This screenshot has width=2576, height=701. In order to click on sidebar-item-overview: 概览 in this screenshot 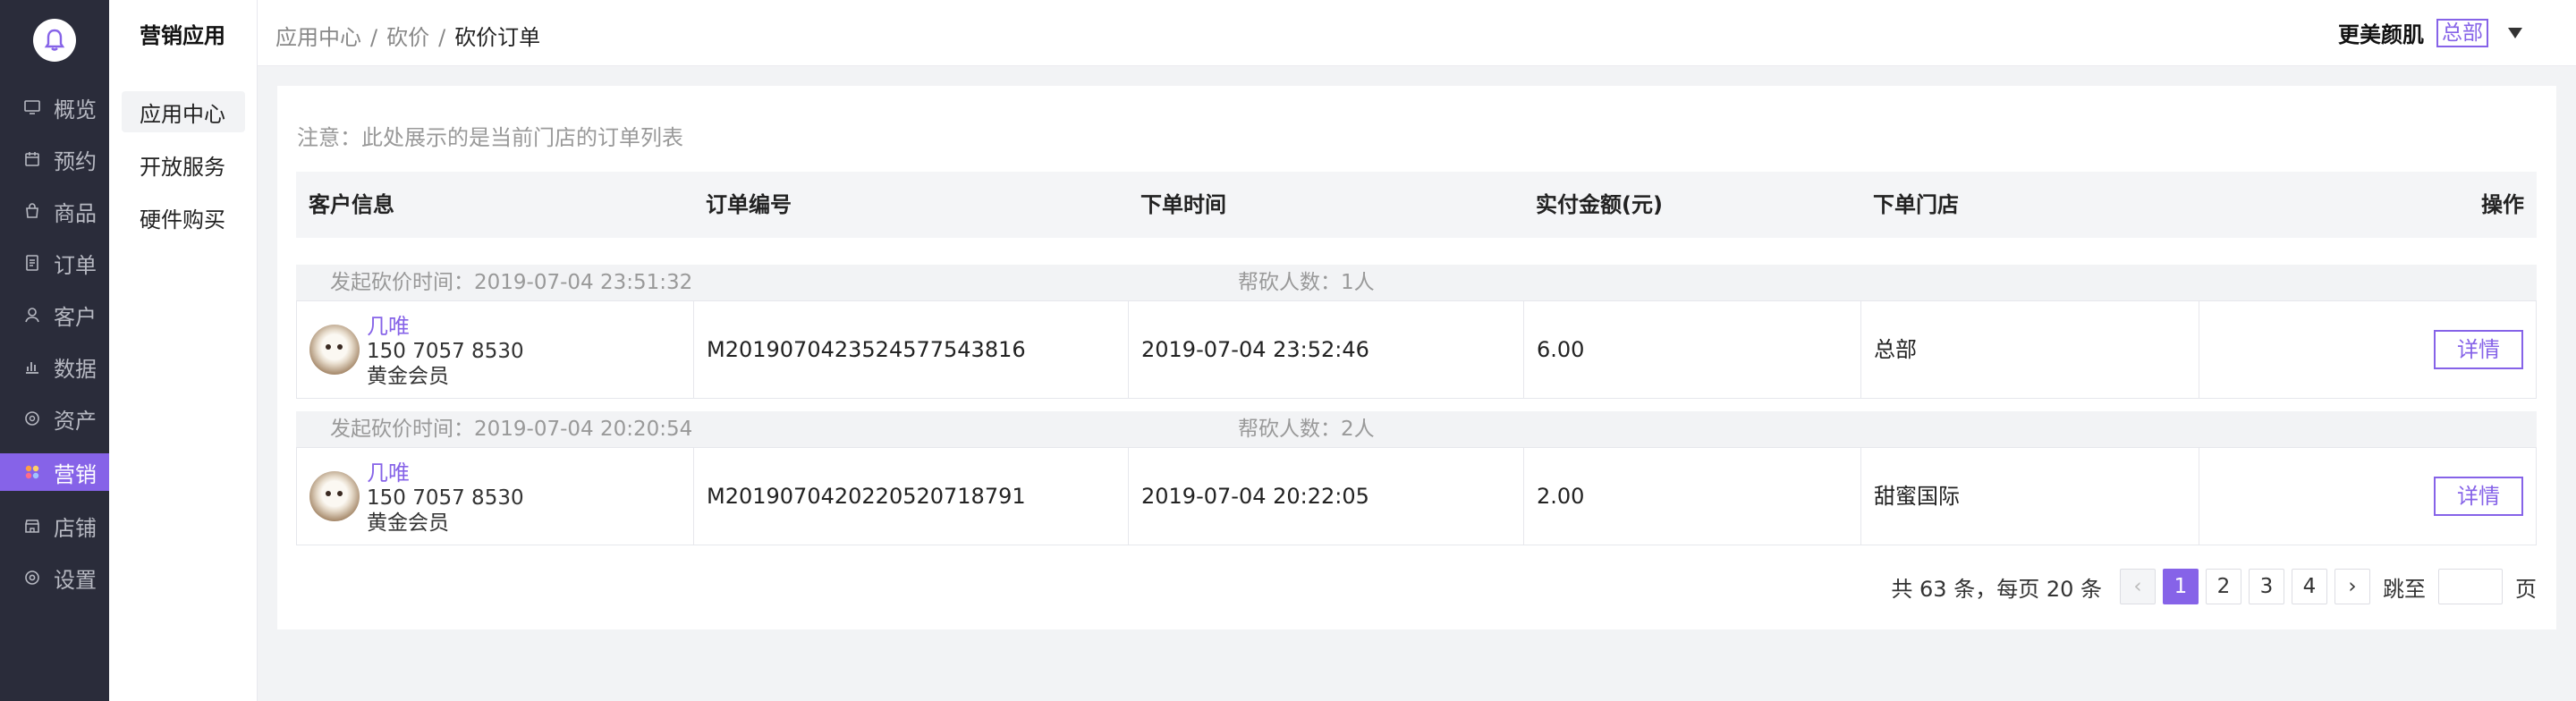, I will do `click(54, 107)`.